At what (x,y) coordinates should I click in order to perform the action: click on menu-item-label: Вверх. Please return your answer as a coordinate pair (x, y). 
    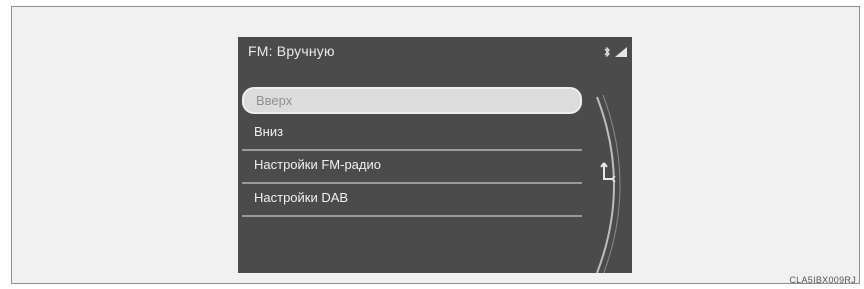
    Looking at the image, I should click on (274, 100).